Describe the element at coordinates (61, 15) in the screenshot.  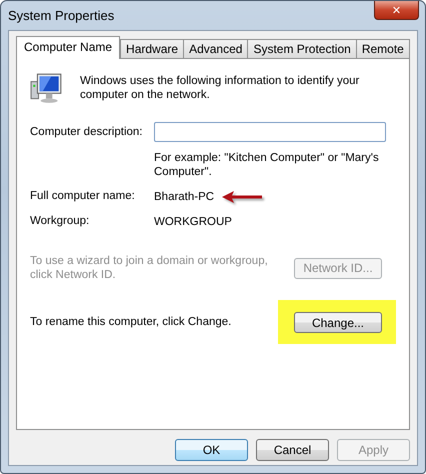
I see `window-title: System Properties` at that location.